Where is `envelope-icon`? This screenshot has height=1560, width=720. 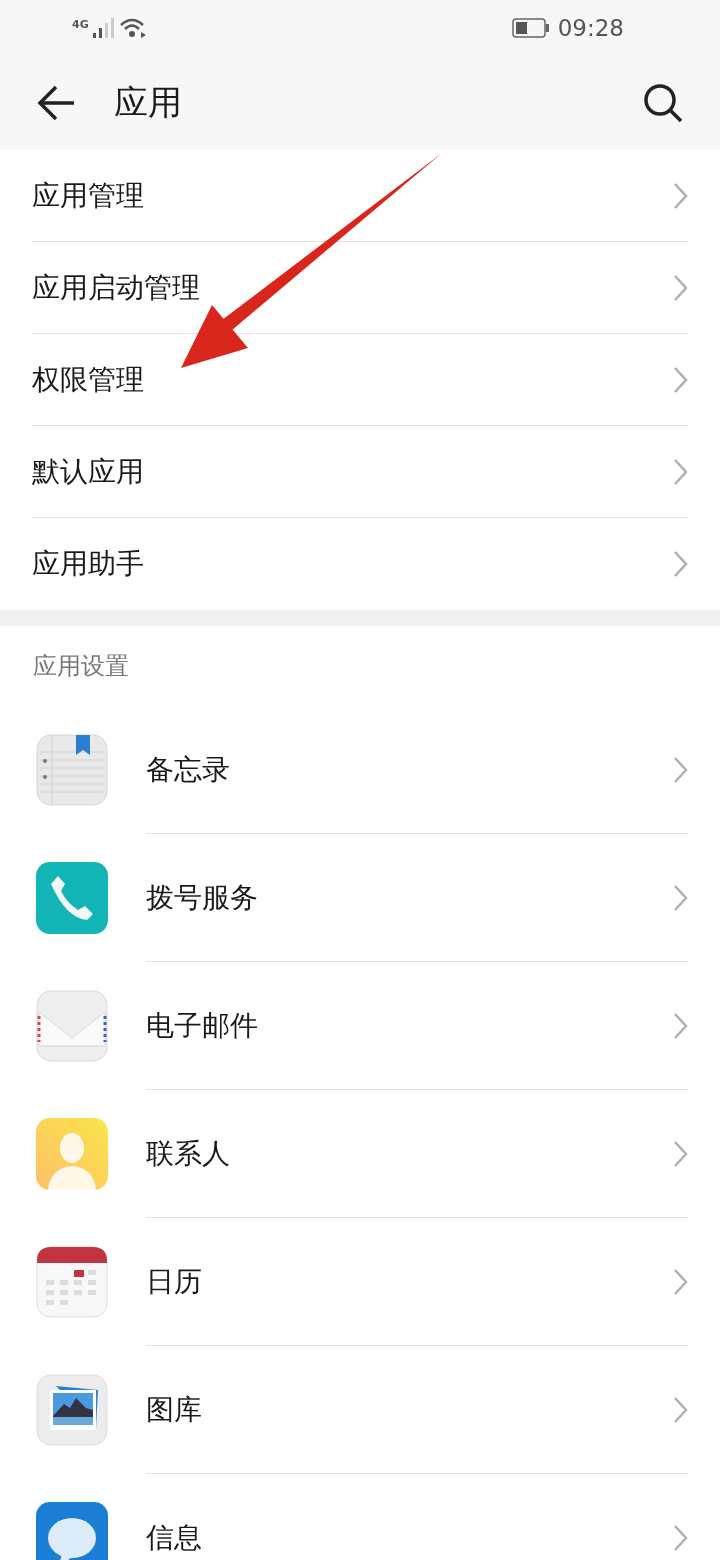 envelope-icon is located at coordinates (72, 1026).